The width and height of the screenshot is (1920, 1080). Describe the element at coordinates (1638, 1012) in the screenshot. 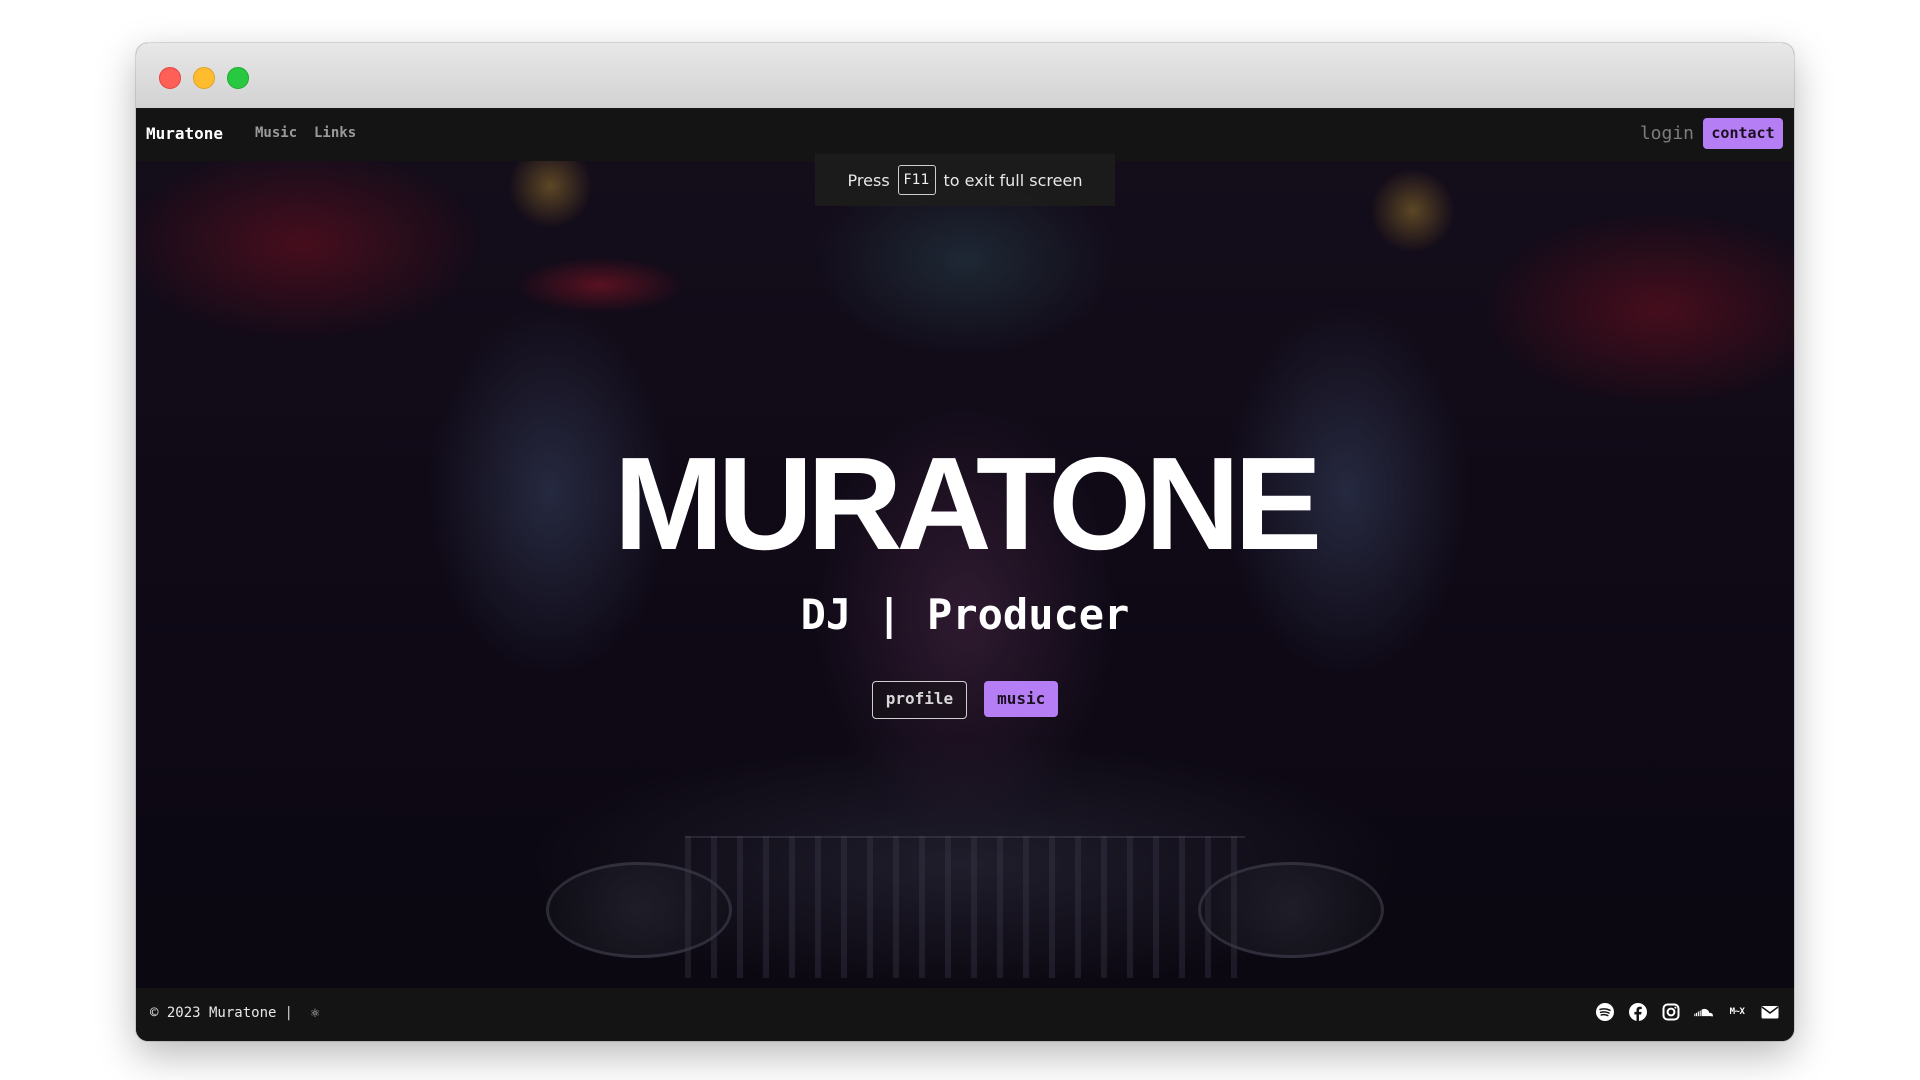

I see `facebook-icon` at that location.